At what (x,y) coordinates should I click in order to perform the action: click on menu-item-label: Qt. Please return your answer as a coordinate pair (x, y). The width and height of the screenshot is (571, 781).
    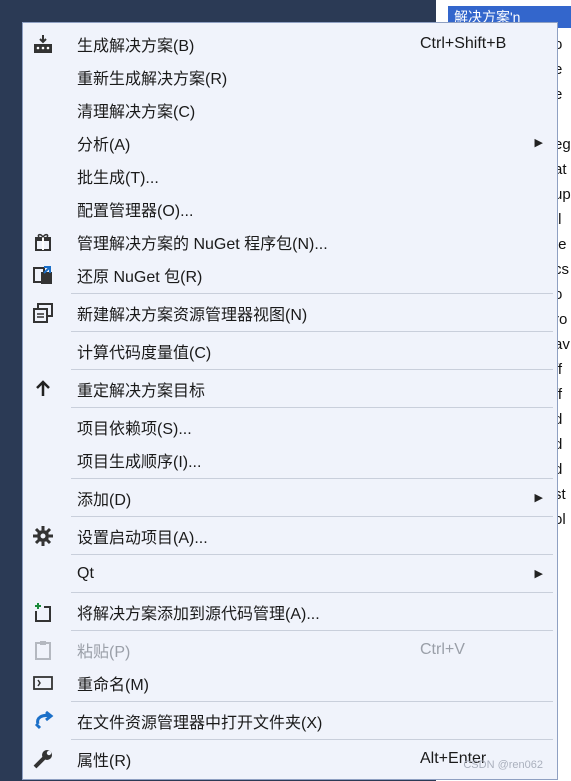
    Looking at the image, I should click on (85, 573).